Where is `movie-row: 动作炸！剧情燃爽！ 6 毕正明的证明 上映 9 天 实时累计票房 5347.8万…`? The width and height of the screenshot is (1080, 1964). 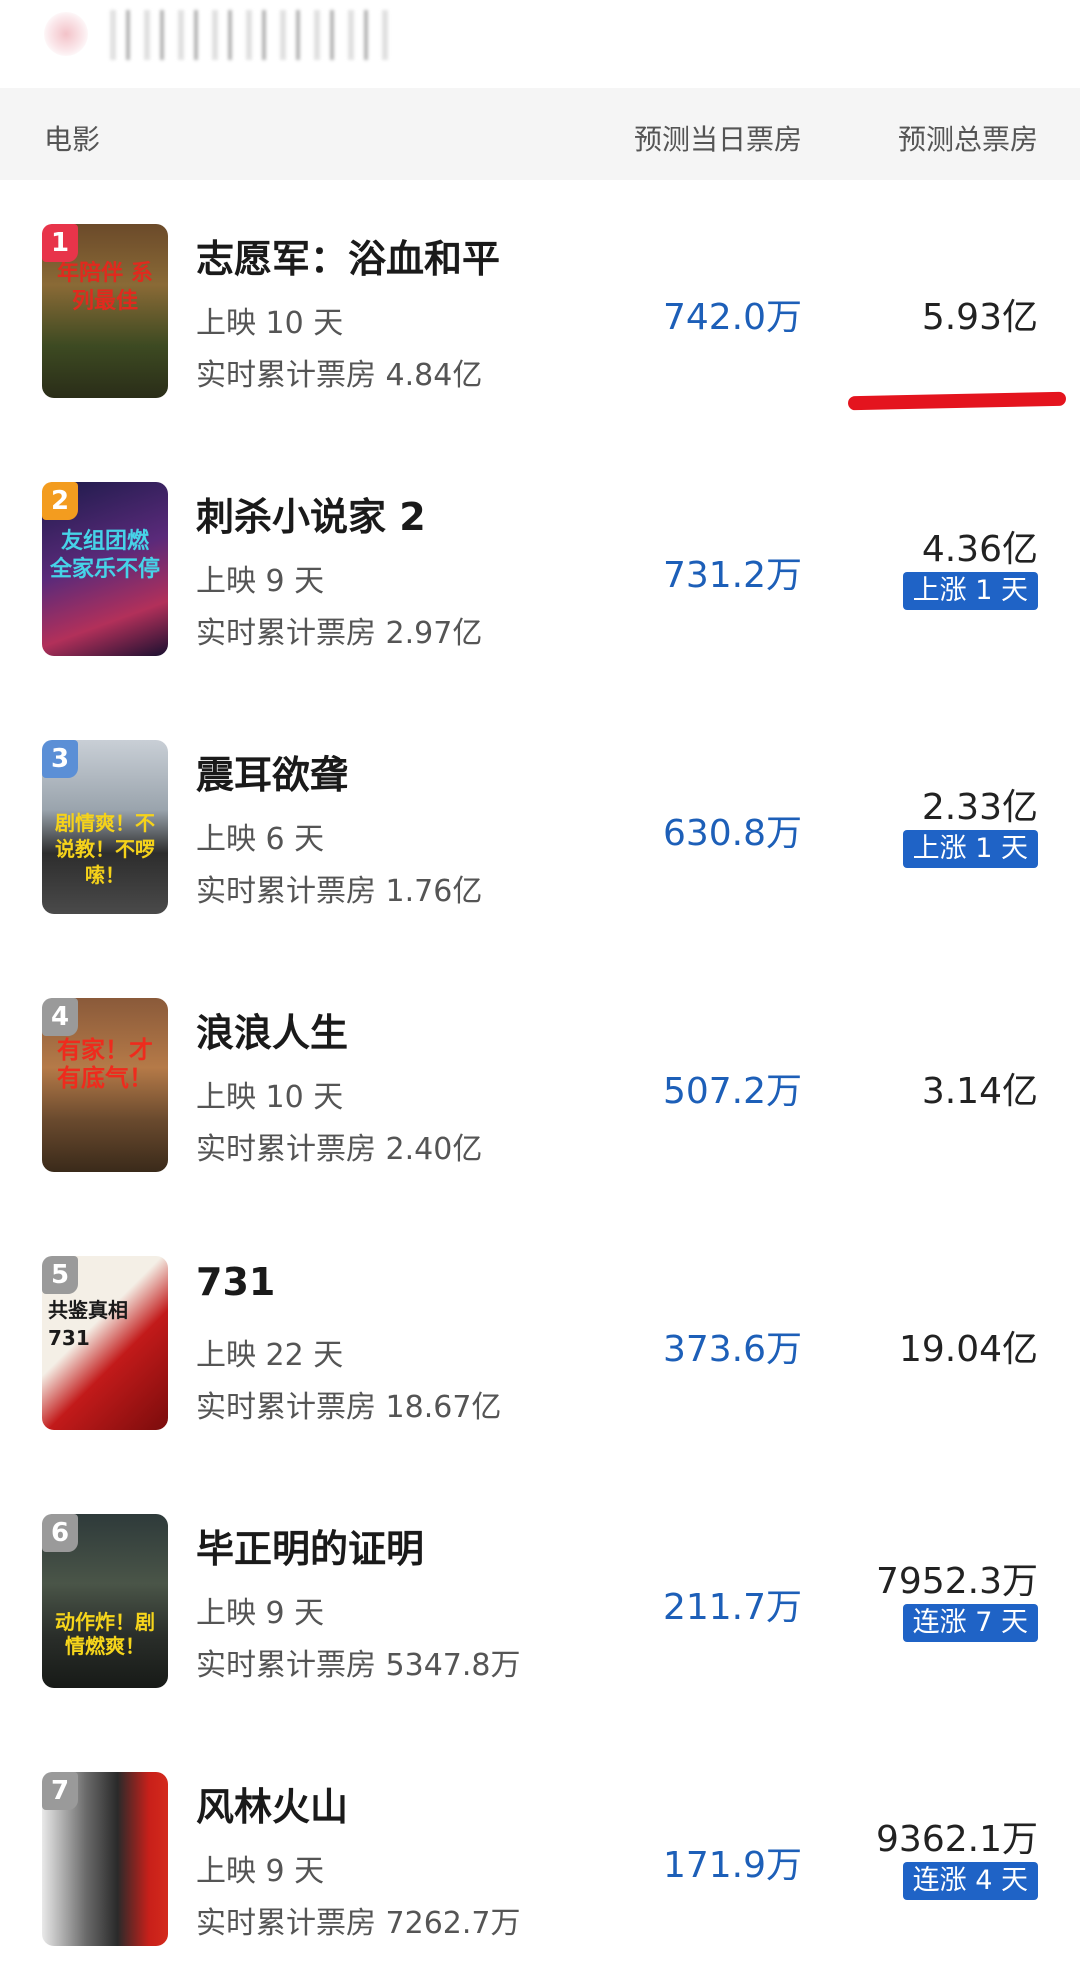 movie-row: 动作炸！剧情燃爽！ 6 毕正明的证明 上映 9 天 实时累计票房 5347.8万… is located at coordinates (540, 1599).